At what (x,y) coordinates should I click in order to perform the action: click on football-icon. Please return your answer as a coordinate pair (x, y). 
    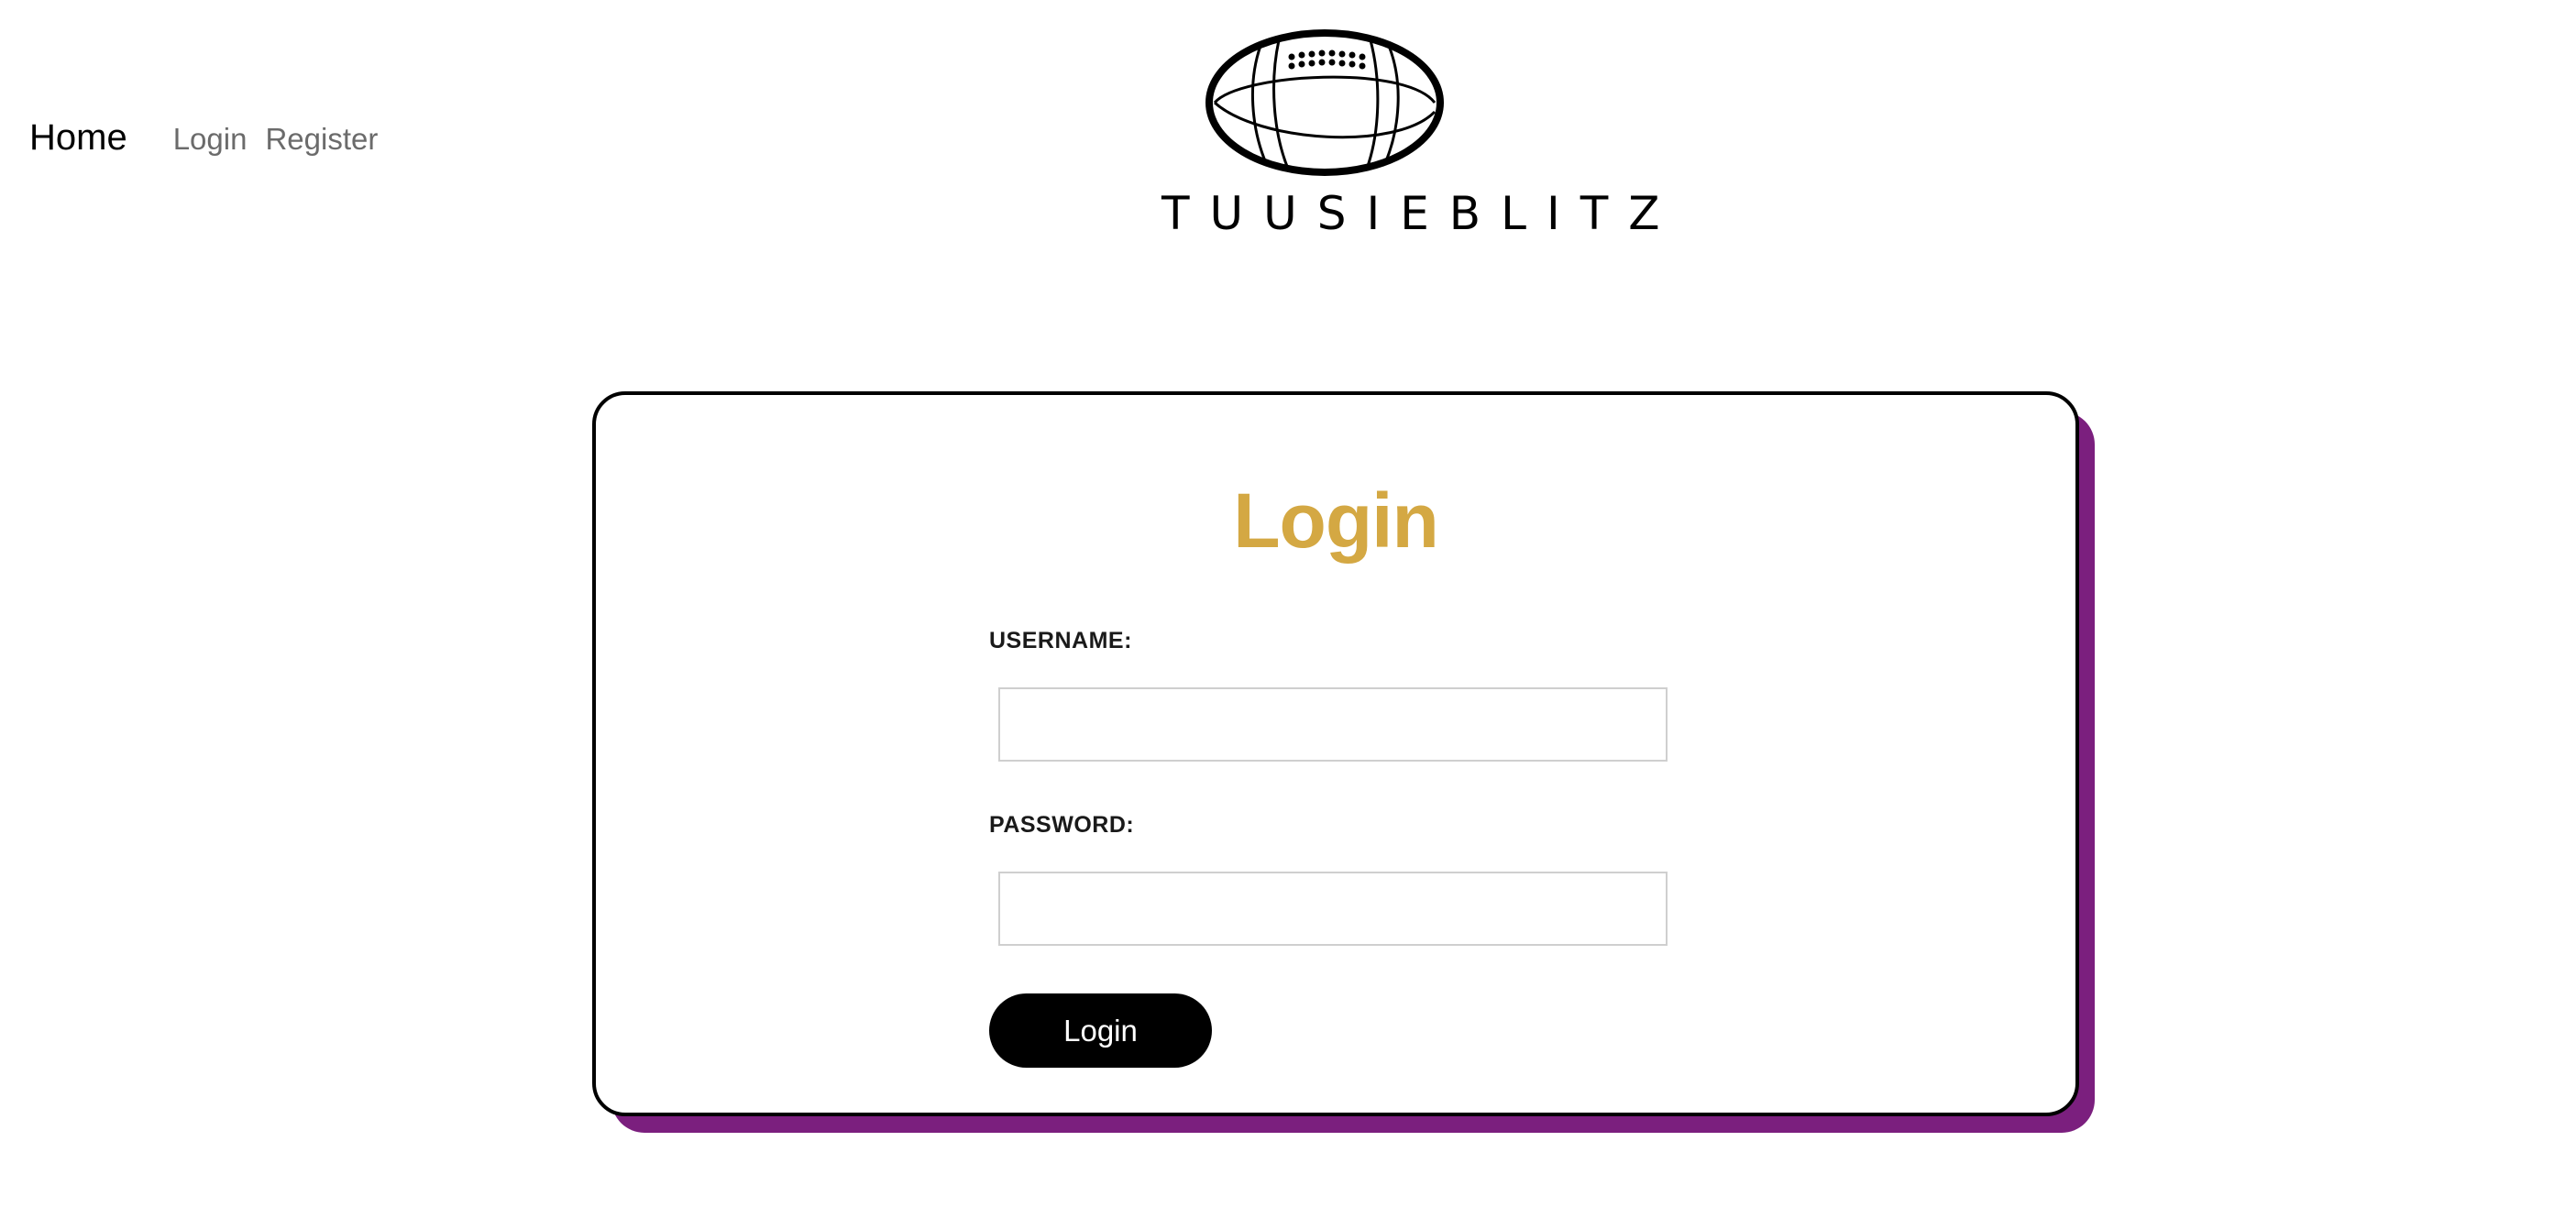
    Looking at the image, I should click on (1324, 102).